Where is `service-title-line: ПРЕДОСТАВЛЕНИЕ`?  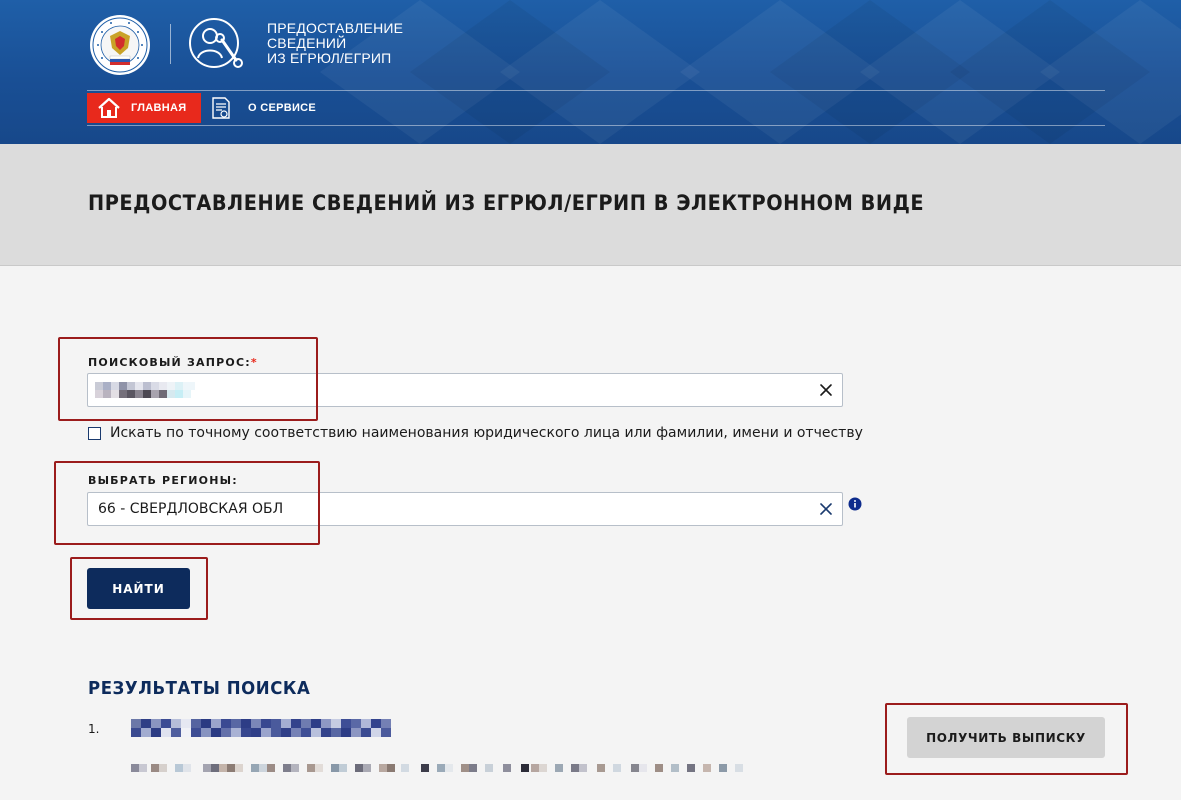 service-title-line: ПРЕДОСТАВЛЕНИЕ is located at coordinates (335, 28).